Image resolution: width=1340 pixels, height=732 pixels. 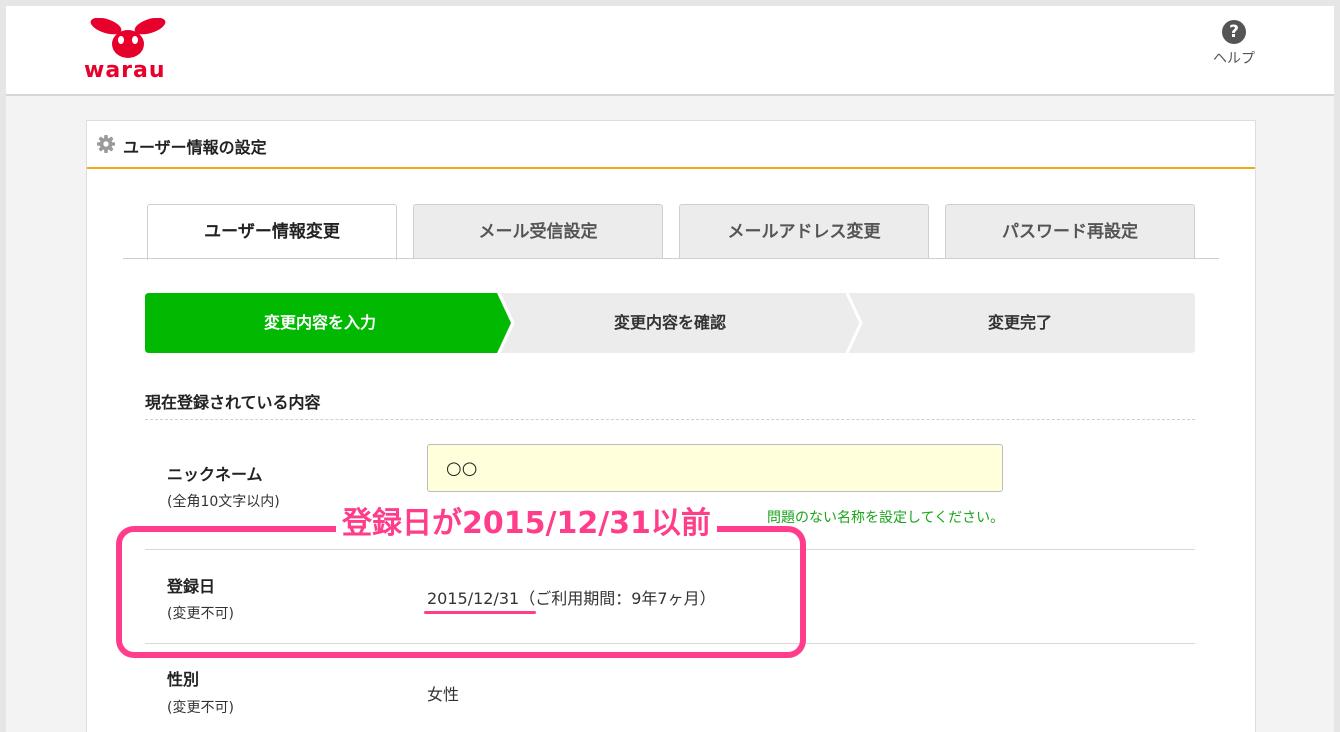 I want to click on progress-steps: 変更内容を入力 変更内容を確認 変更完了, so click(x=670, y=323).